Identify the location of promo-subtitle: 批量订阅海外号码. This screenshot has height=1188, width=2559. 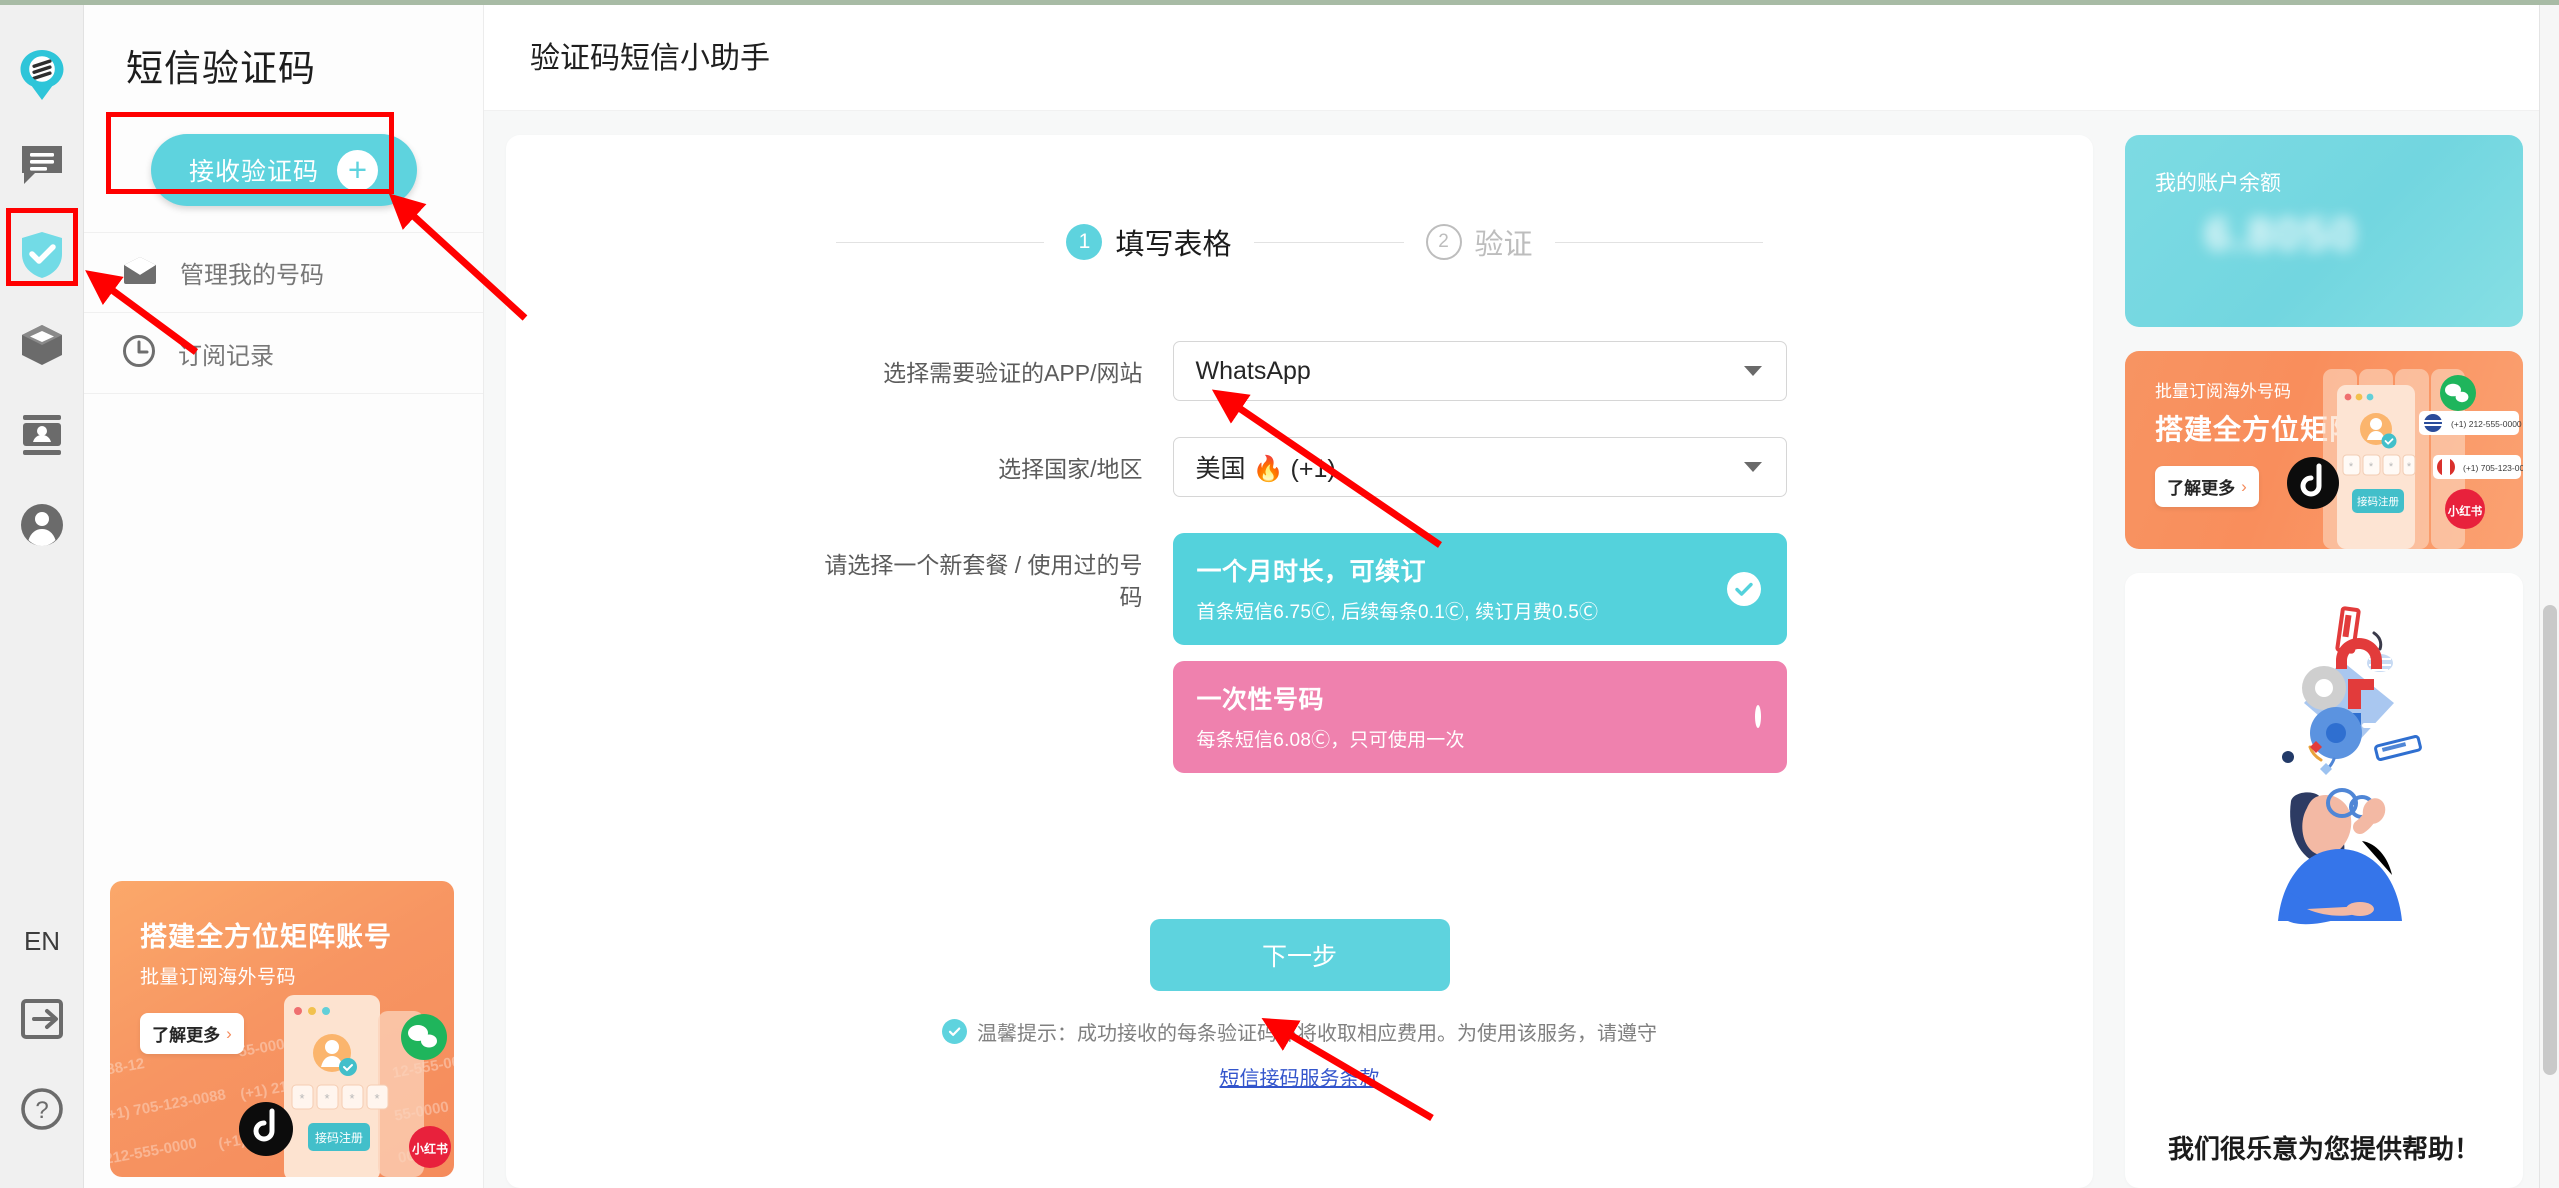
(218, 977).